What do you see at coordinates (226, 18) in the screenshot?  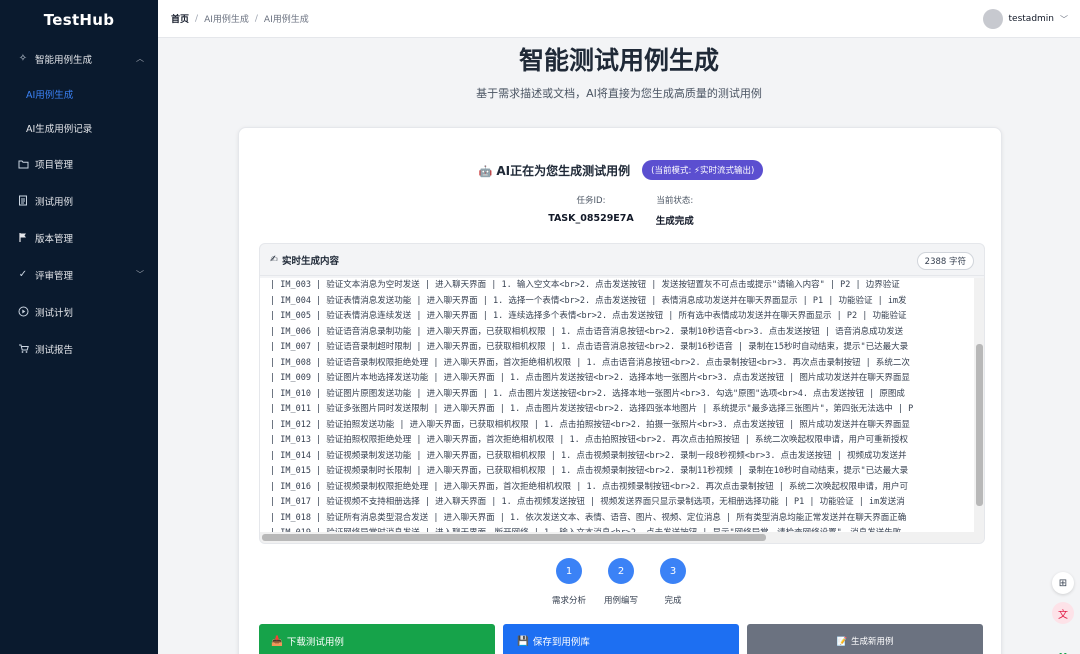 I see `breadcrumb-item: AI用例生成` at bounding box center [226, 18].